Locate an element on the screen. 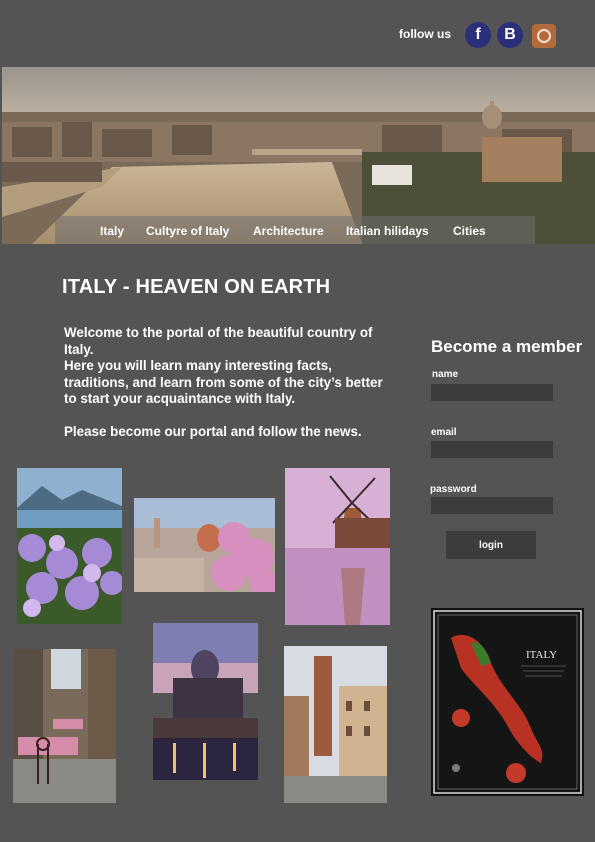 The height and width of the screenshot is (842, 595). email-label: email is located at coordinates (444, 432).